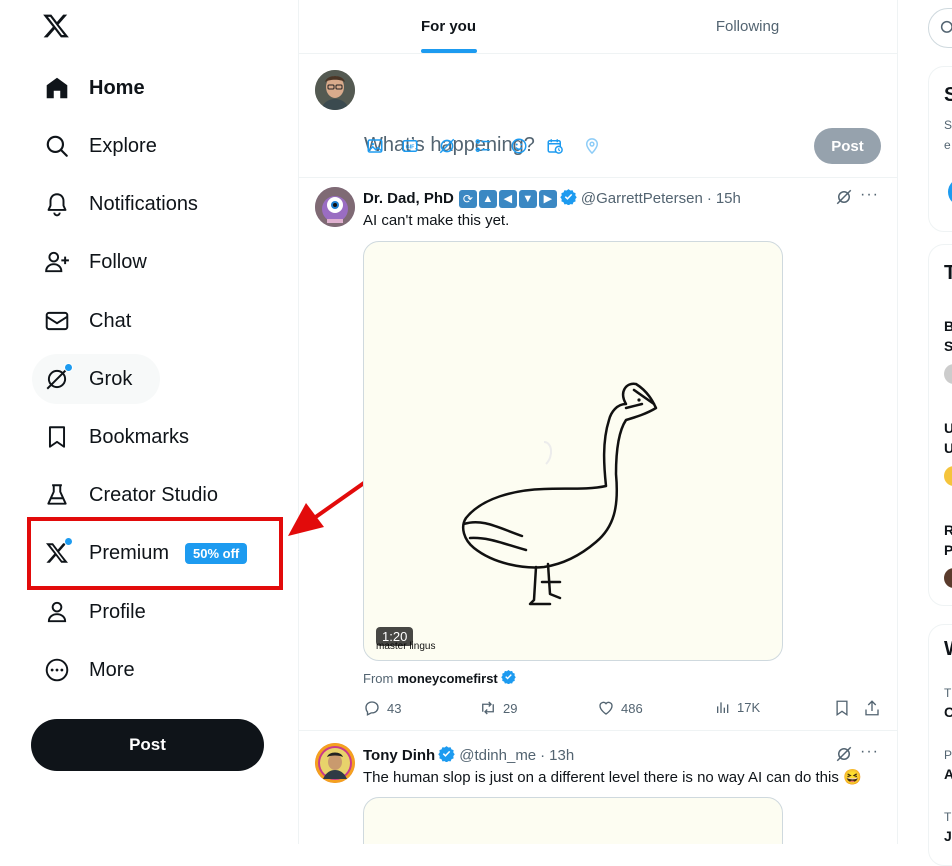 The image size is (952, 866). What do you see at coordinates (510, 708) in the screenshot?
I see `repost-count: 29` at bounding box center [510, 708].